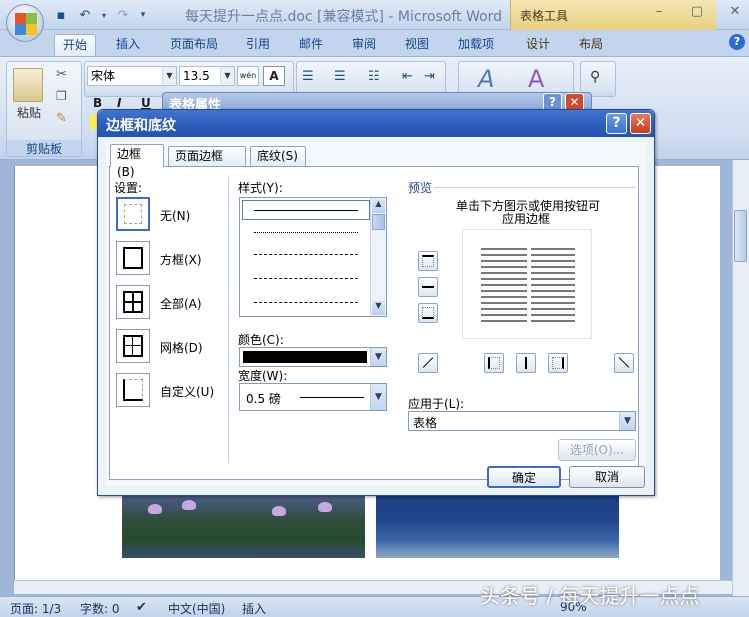 This screenshot has height=617, width=749. What do you see at coordinates (123, 15) in the screenshot?
I see `redo-icon: ↷` at bounding box center [123, 15].